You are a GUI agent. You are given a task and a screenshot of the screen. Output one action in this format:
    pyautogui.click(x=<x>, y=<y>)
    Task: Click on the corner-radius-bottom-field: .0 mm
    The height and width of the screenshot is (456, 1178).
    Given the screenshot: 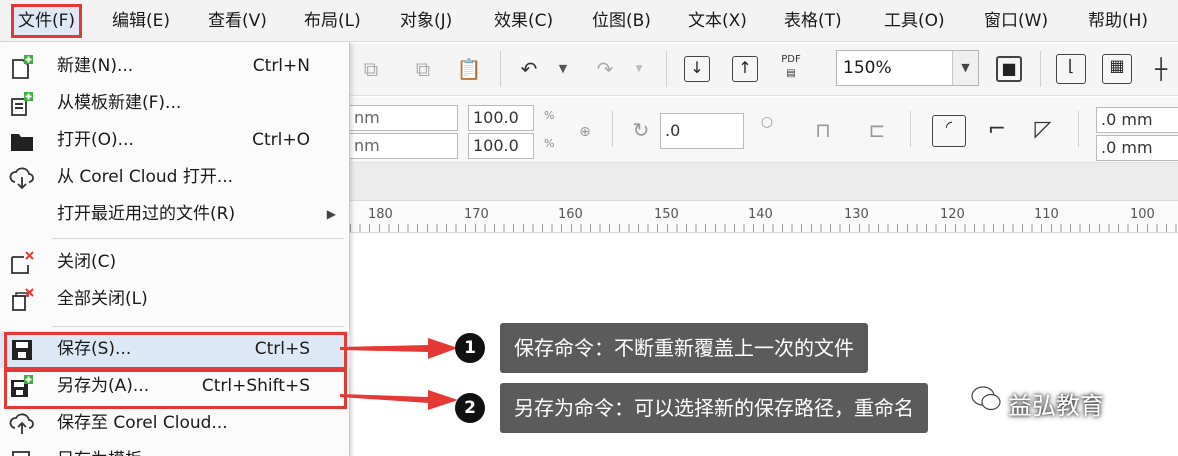 What is the action you would take?
    pyautogui.click(x=1137, y=148)
    